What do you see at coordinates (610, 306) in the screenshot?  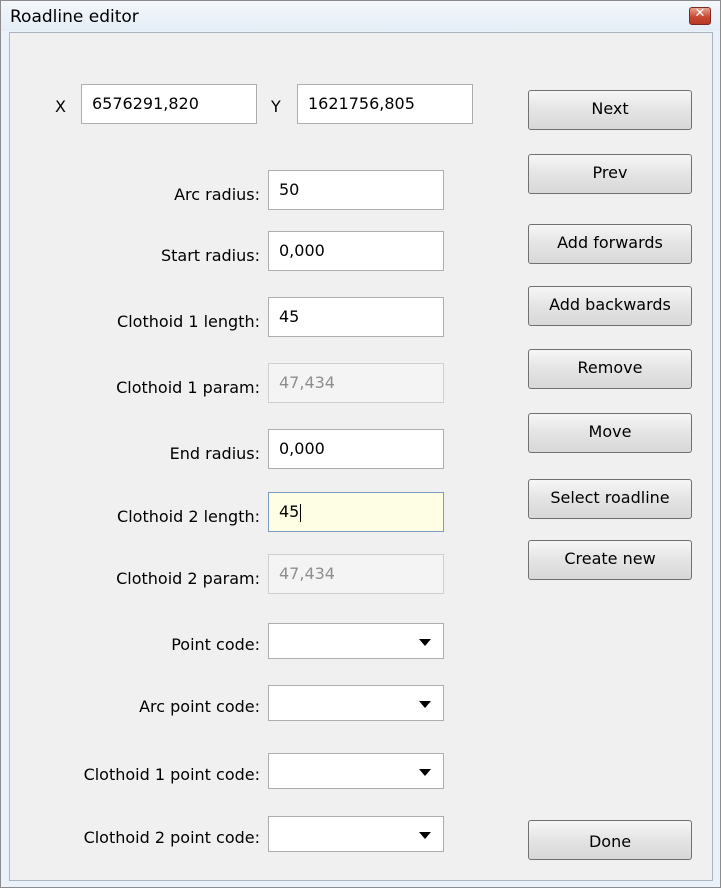 I see `add-backwards-button: Add backwards` at bounding box center [610, 306].